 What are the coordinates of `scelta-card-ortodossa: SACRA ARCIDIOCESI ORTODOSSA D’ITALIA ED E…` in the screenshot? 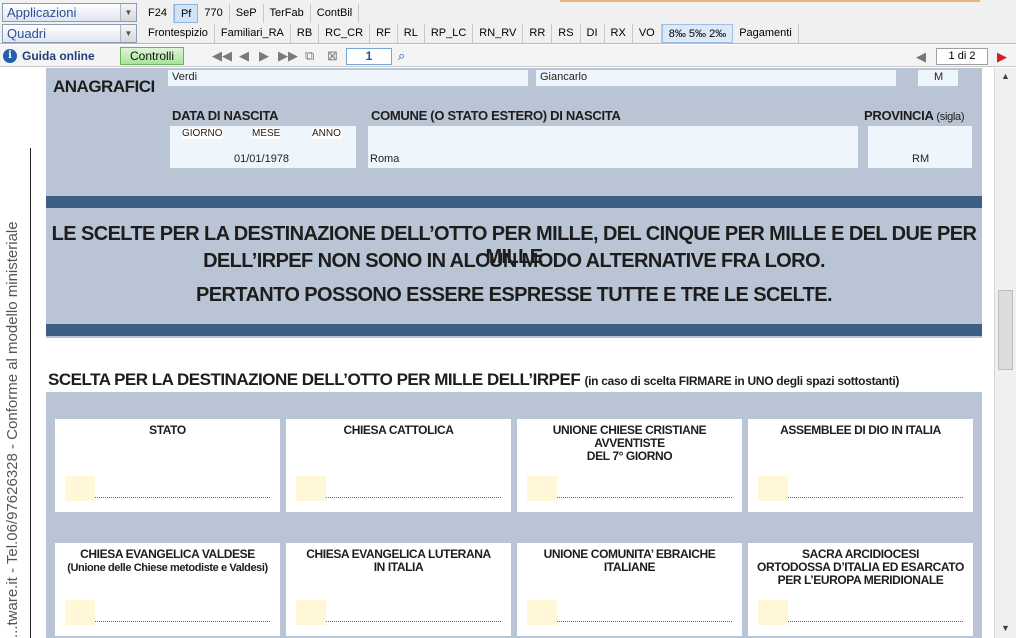 It's located at (860, 589).